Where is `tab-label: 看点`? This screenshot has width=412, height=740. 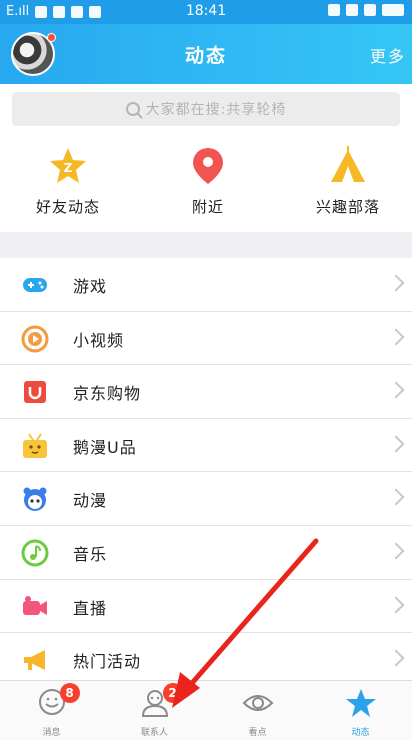
tab-label: 看点 is located at coordinates (257, 733).